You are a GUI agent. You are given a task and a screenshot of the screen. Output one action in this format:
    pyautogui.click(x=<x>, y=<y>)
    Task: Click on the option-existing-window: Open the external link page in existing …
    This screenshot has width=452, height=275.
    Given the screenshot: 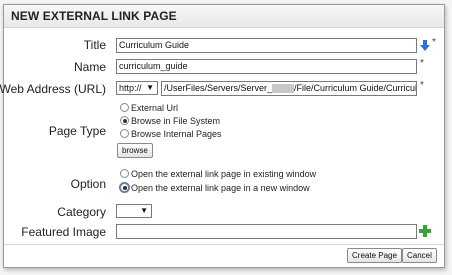 What is the action you would take?
    pyautogui.click(x=218, y=174)
    